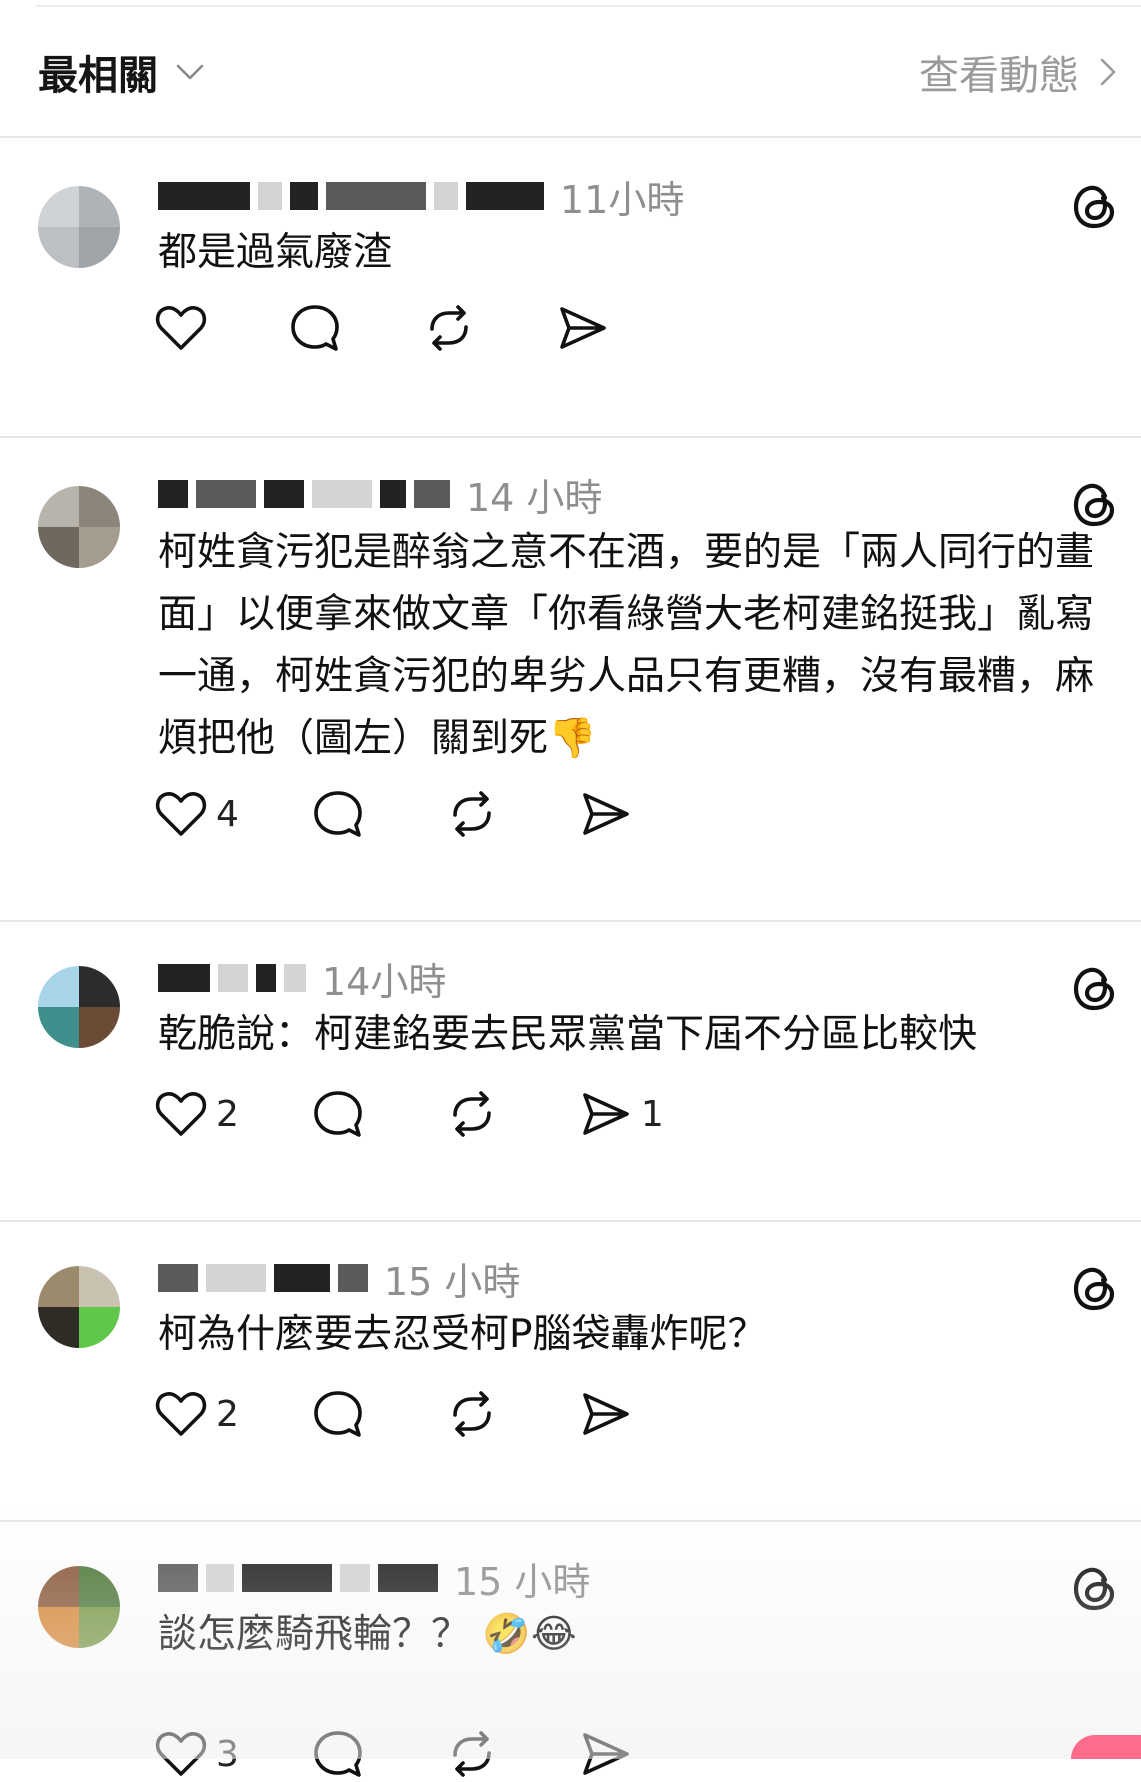 This screenshot has width=1141, height=1782. I want to click on chevron-right-icon, so click(1108, 72).